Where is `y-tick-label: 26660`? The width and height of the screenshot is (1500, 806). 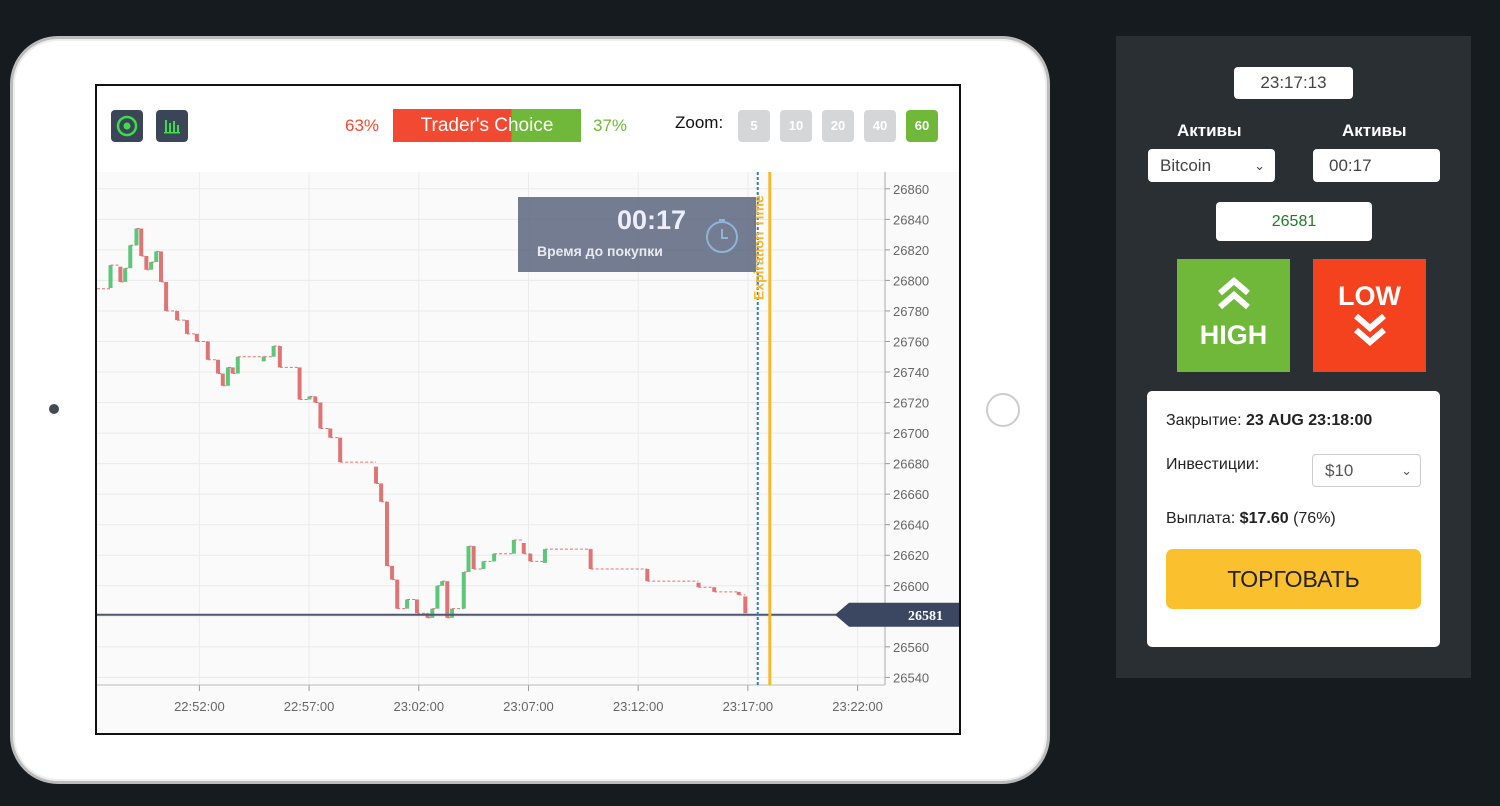
y-tick-label: 26660 is located at coordinates (911, 494).